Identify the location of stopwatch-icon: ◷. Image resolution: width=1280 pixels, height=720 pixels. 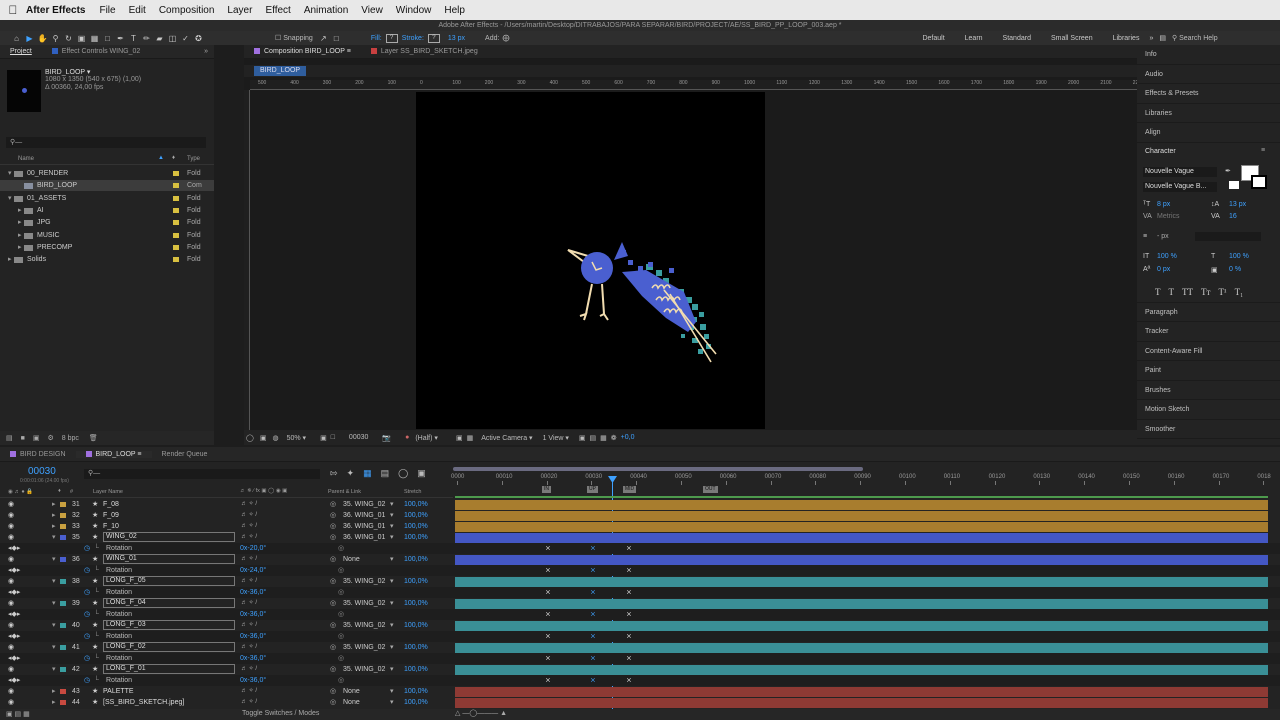
(87, 592).